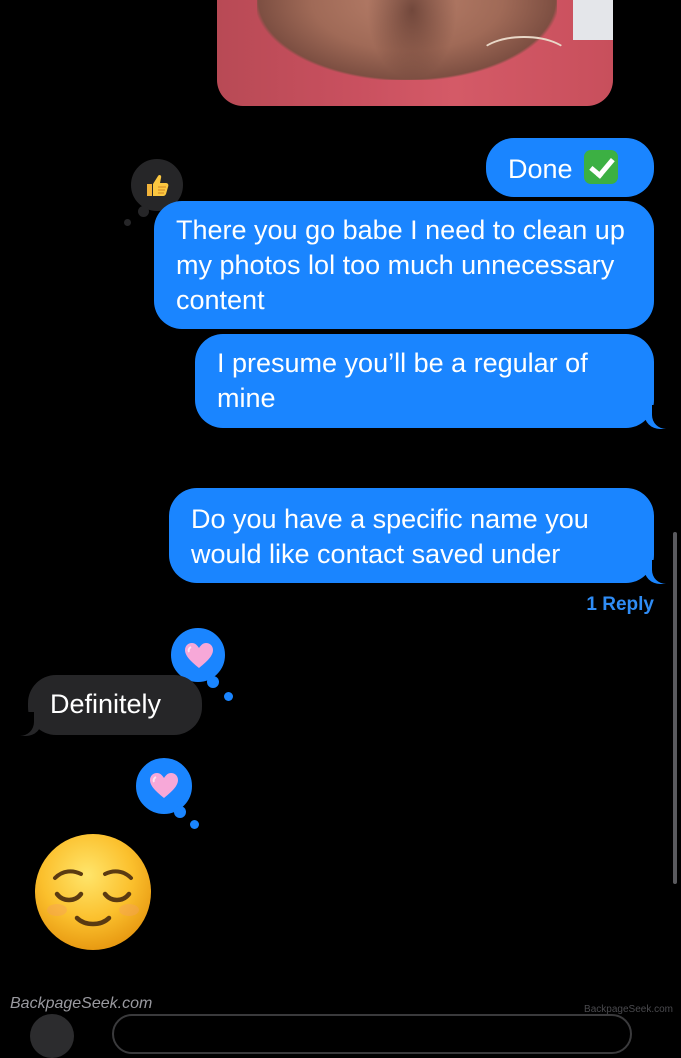 The width and height of the screenshot is (681, 1058). What do you see at coordinates (81, 1003) in the screenshot?
I see `watermark: BackpageSeek.com` at bounding box center [81, 1003].